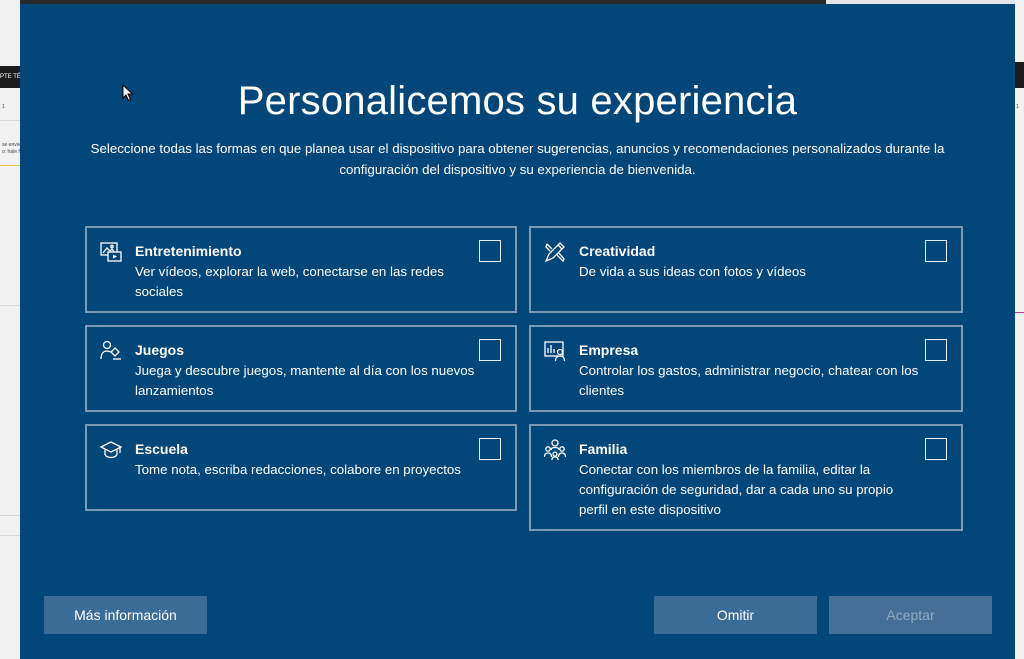  What do you see at coordinates (490, 449) in the screenshot?
I see `school-checkbox` at bounding box center [490, 449].